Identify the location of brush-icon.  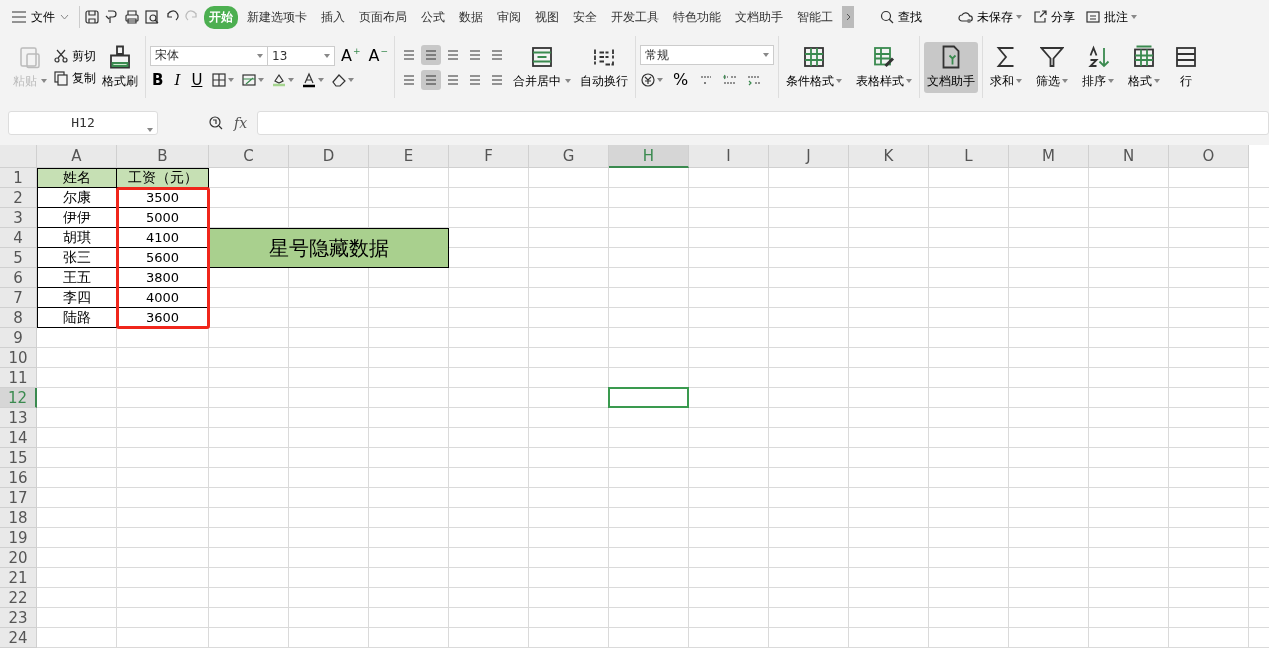
(120, 56).